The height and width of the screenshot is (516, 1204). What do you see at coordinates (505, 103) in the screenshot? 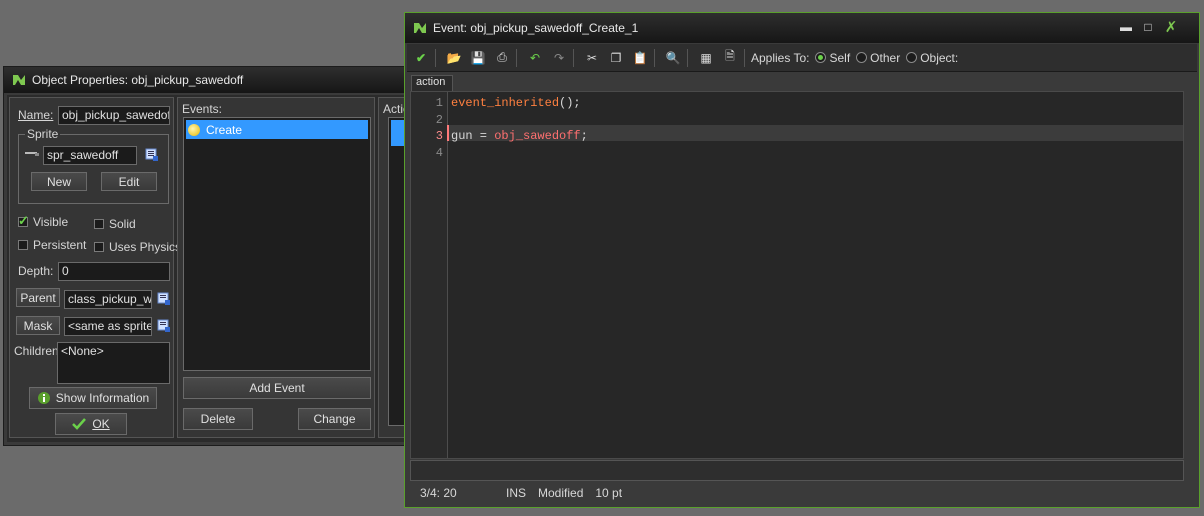
I see `code-function: event_inherited` at bounding box center [505, 103].